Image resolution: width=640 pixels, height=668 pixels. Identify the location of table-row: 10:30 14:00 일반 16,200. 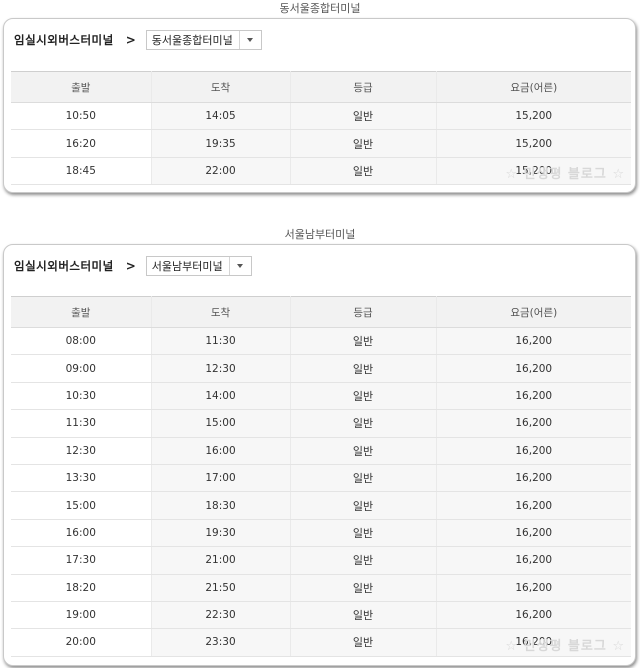
(321, 396).